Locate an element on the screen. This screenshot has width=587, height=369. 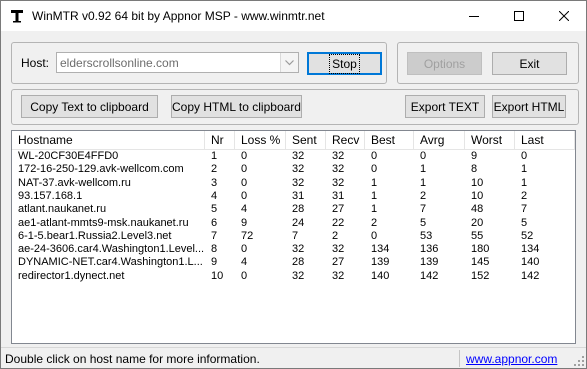
table-cell: 55 is located at coordinates (477, 235).